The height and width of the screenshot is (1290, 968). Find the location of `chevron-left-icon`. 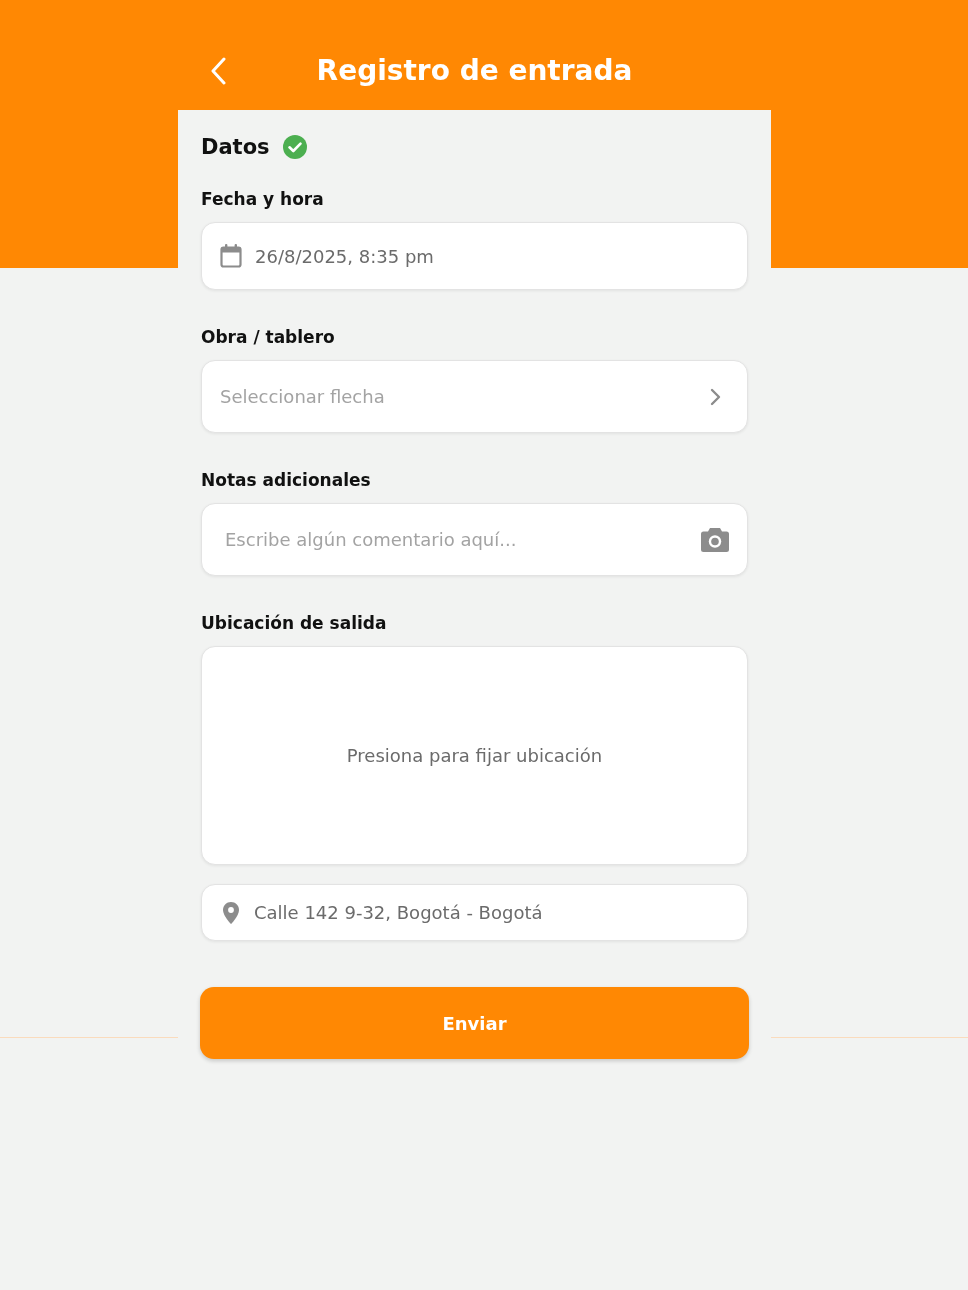

chevron-left-icon is located at coordinates (218, 71).